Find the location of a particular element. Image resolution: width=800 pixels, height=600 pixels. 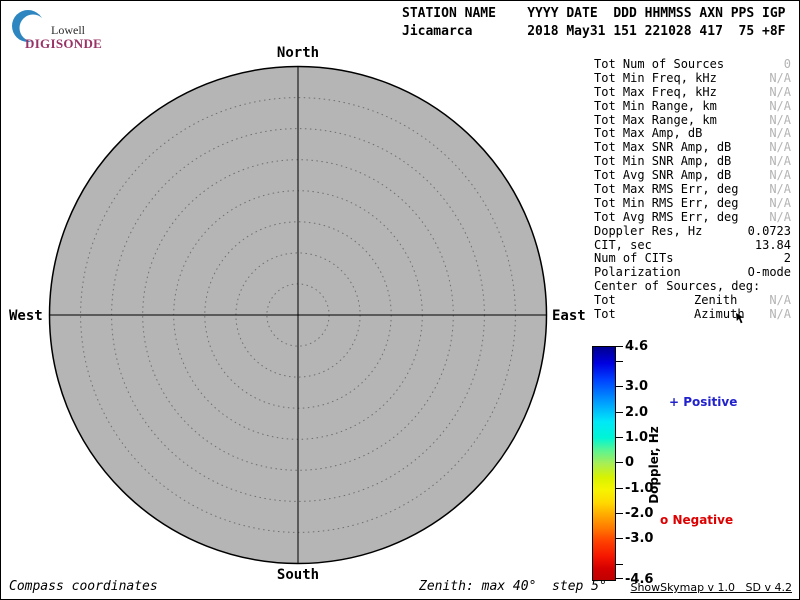

stat-row: Tot Max RMS Err, deg N/A is located at coordinates (693, 189).